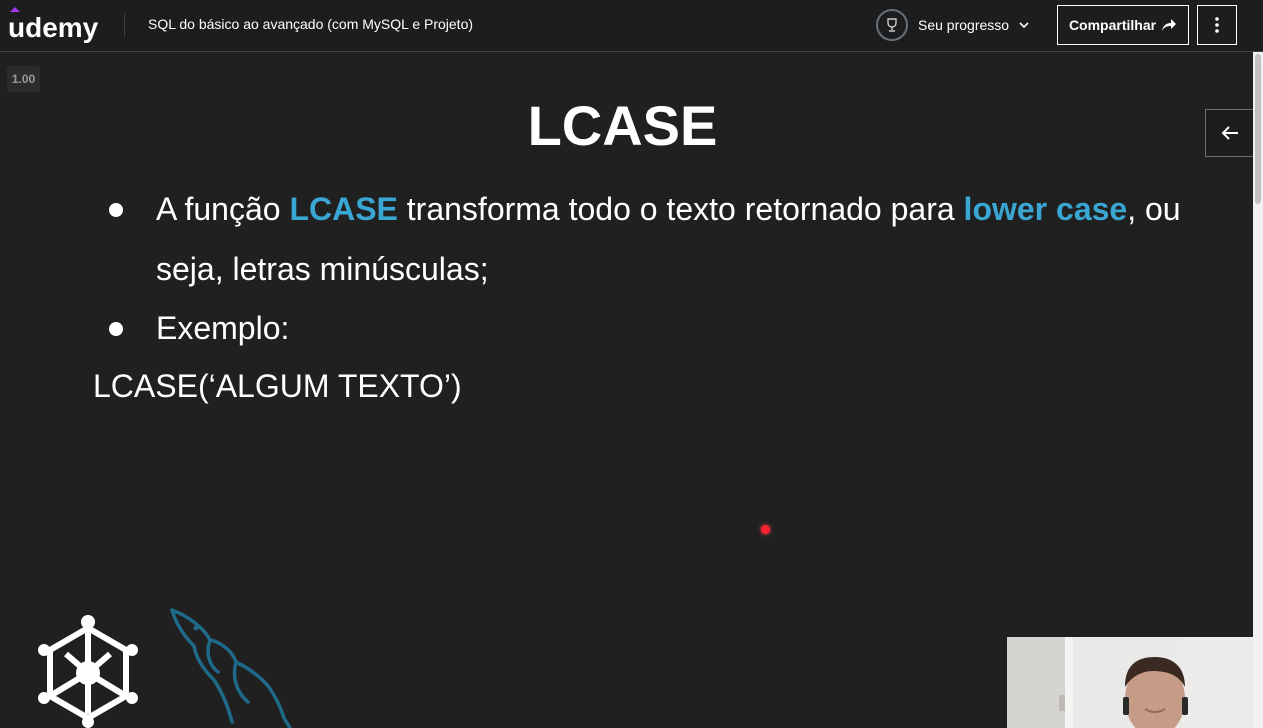 The height and width of the screenshot is (728, 1263). I want to click on keyword-lower-case: lower case, so click(1045, 209).